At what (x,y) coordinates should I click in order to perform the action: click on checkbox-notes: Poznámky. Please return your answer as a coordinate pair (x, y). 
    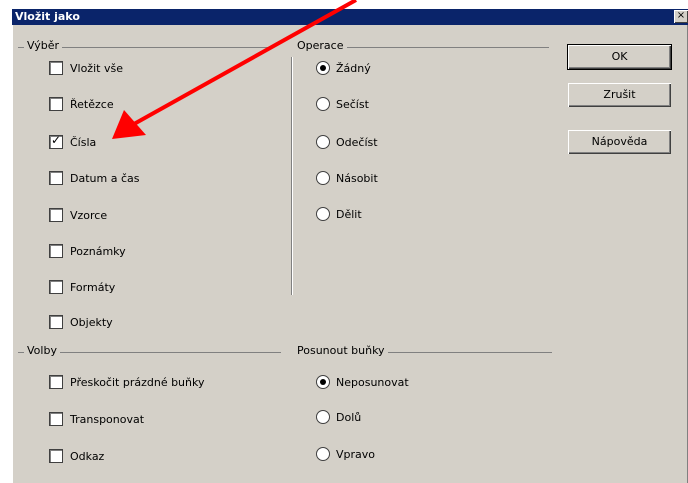
    Looking at the image, I should click on (87, 251).